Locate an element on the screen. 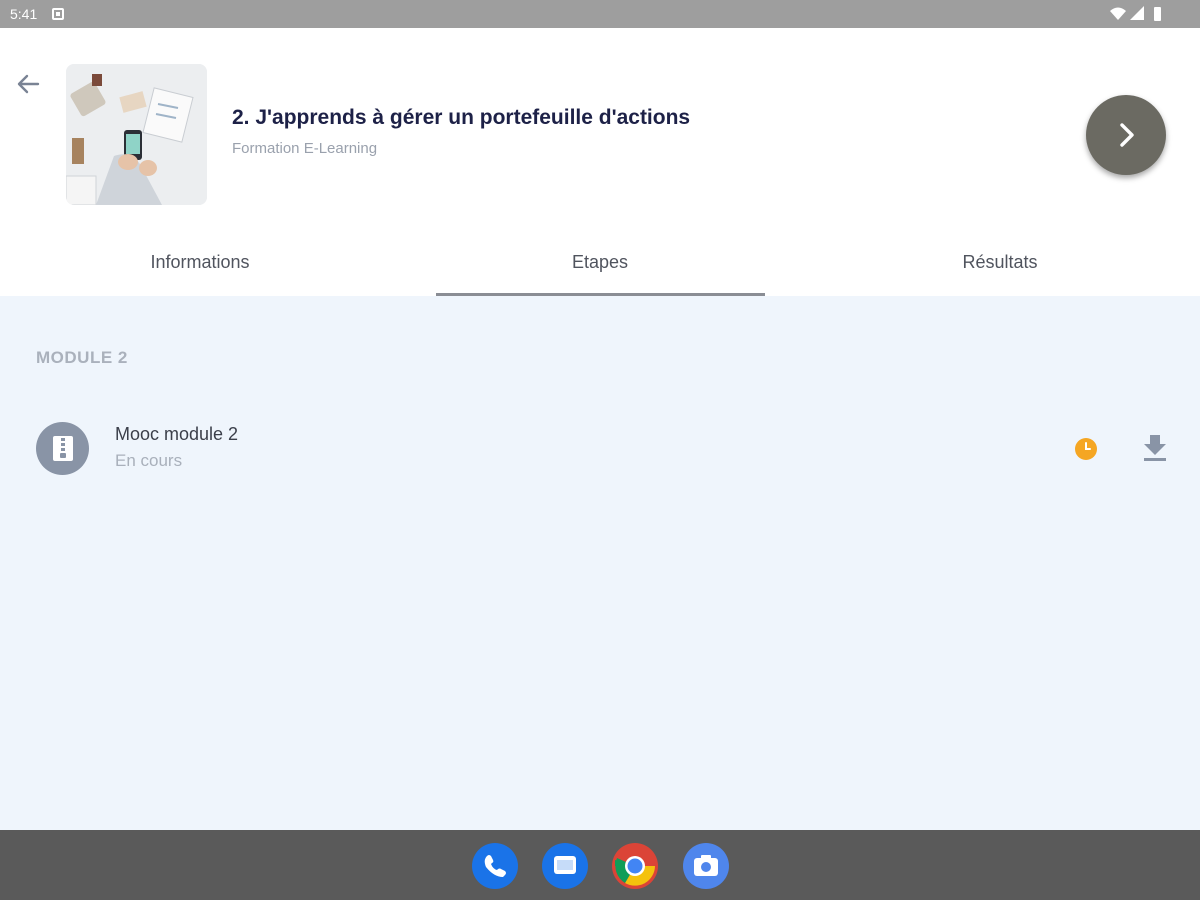  next-button is located at coordinates (1126, 135).